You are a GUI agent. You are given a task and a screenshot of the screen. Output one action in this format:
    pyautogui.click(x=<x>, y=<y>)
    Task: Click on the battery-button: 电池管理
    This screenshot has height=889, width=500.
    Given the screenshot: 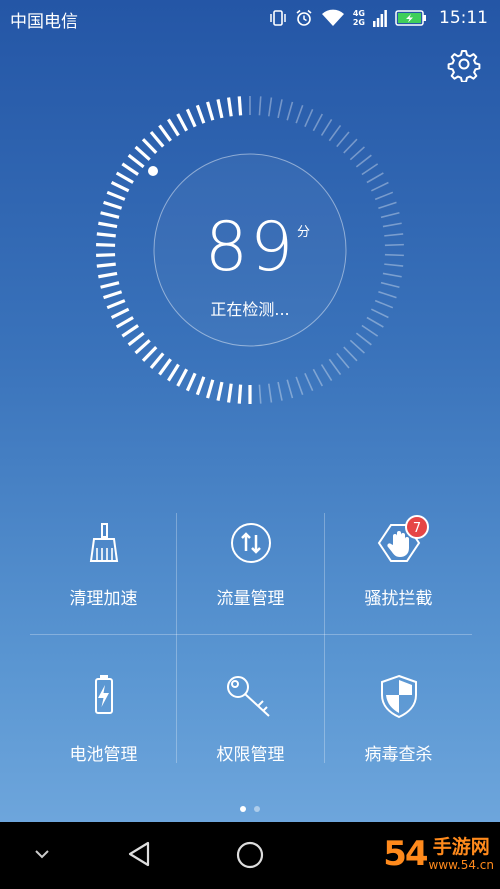 What is the action you would take?
    pyautogui.click(x=103, y=700)
    